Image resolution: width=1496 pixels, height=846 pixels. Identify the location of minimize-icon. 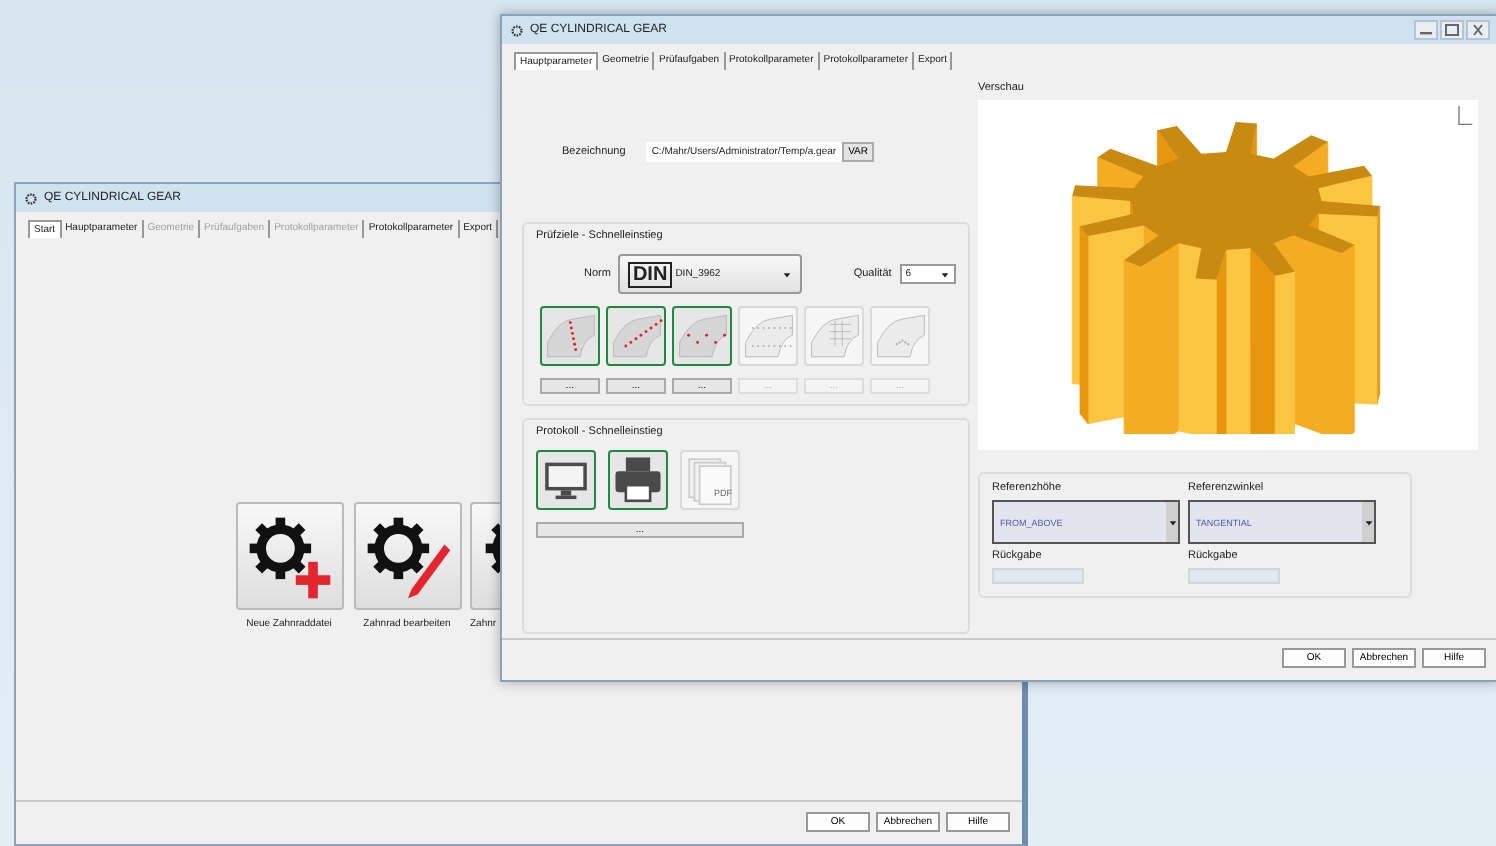
(1426, 30).